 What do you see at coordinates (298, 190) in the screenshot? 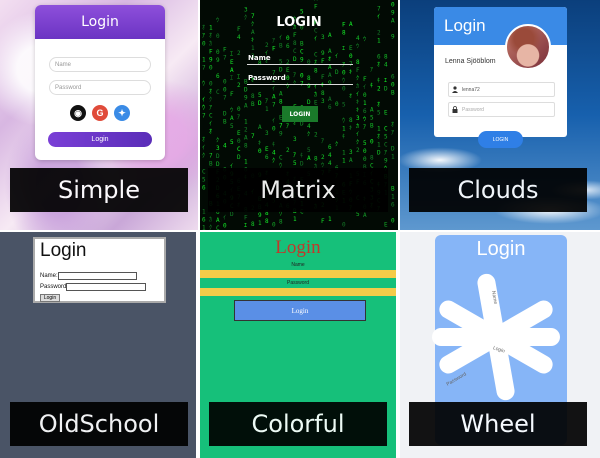
I see `tile-caption: Matrix` at bounding box center [298, 190].